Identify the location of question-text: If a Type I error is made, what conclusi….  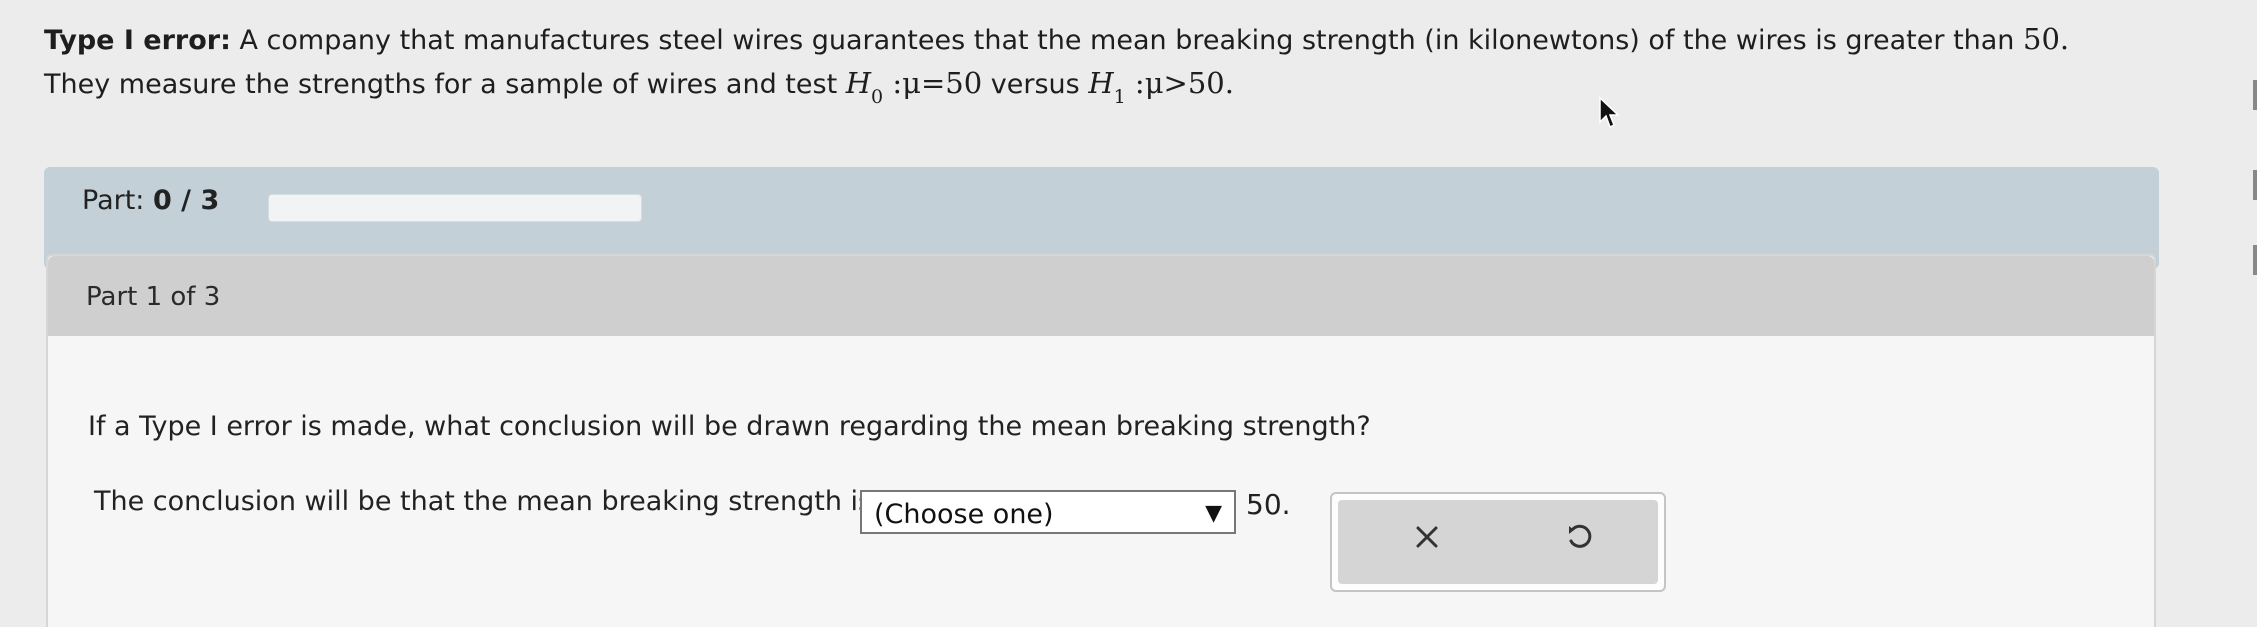
(729, 426).